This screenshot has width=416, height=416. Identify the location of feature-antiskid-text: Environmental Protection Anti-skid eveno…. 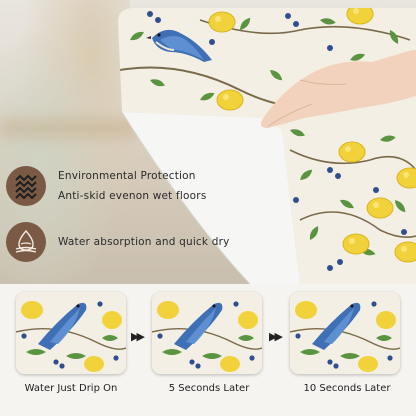
(132, 186).